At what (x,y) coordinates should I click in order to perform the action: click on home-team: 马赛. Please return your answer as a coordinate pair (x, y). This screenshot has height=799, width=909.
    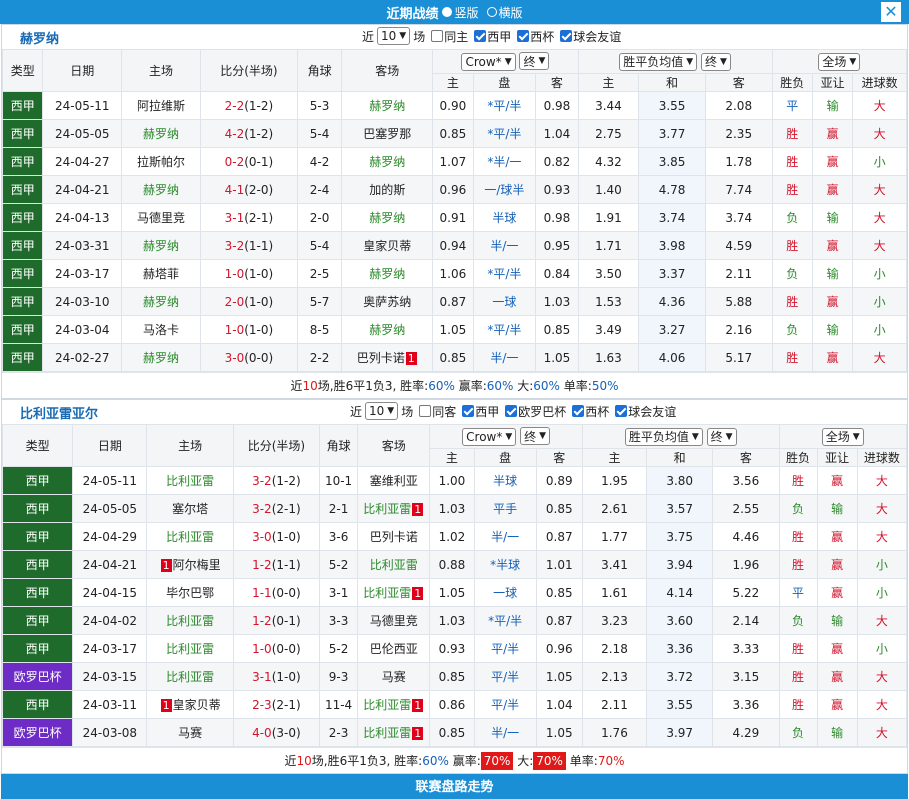
    Looking at the image, I should click on (190, 732).